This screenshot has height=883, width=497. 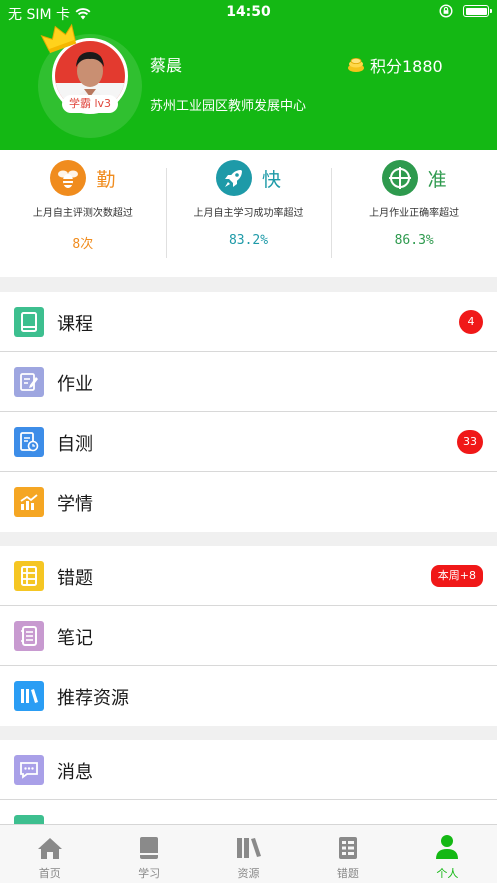 I want to click on menu-label: 课程, so click(x=75, y=324).